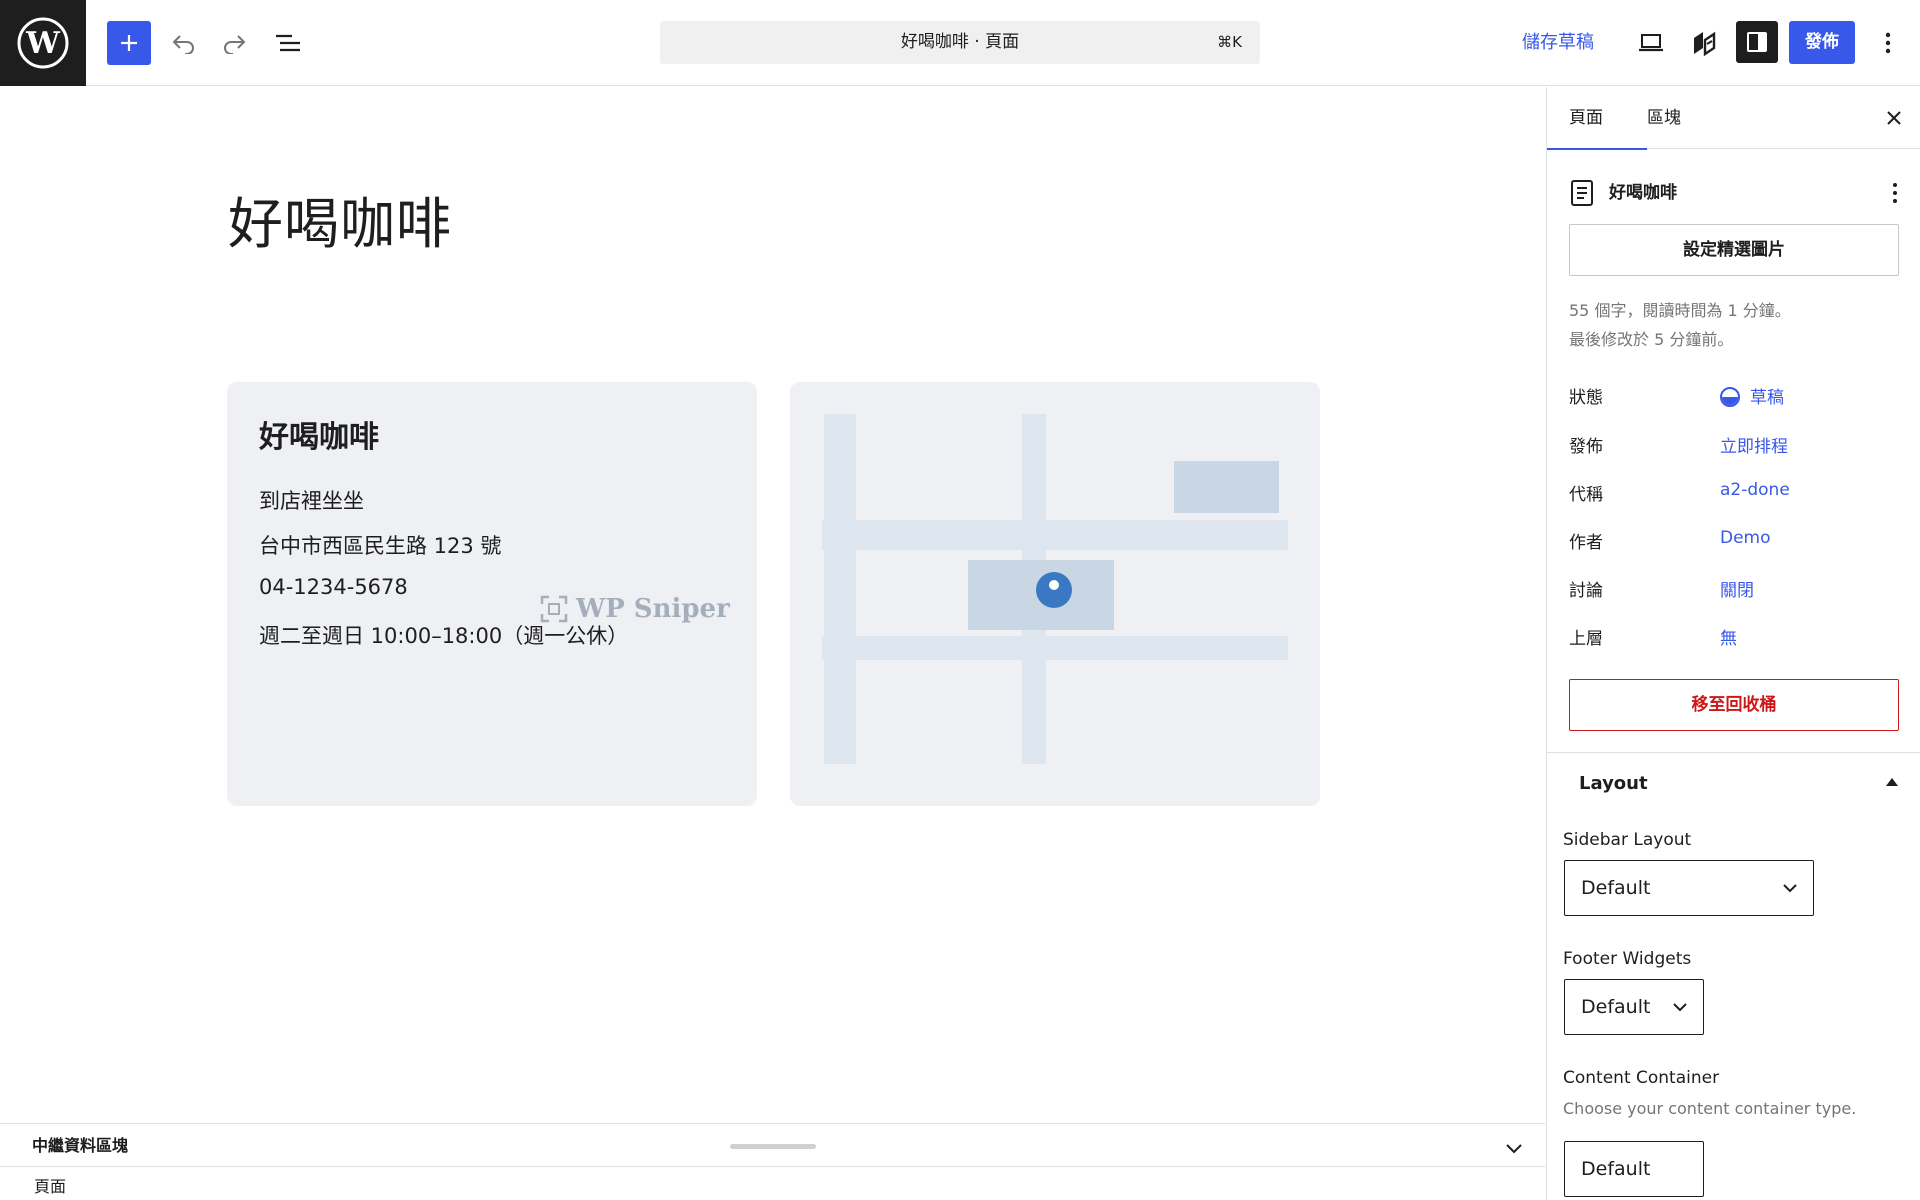  What do you see at coordinates (1627, 959) in the screenshot?
I see `footer-widgets-label: Footer Widgets` at bounding box center [1627, 959].